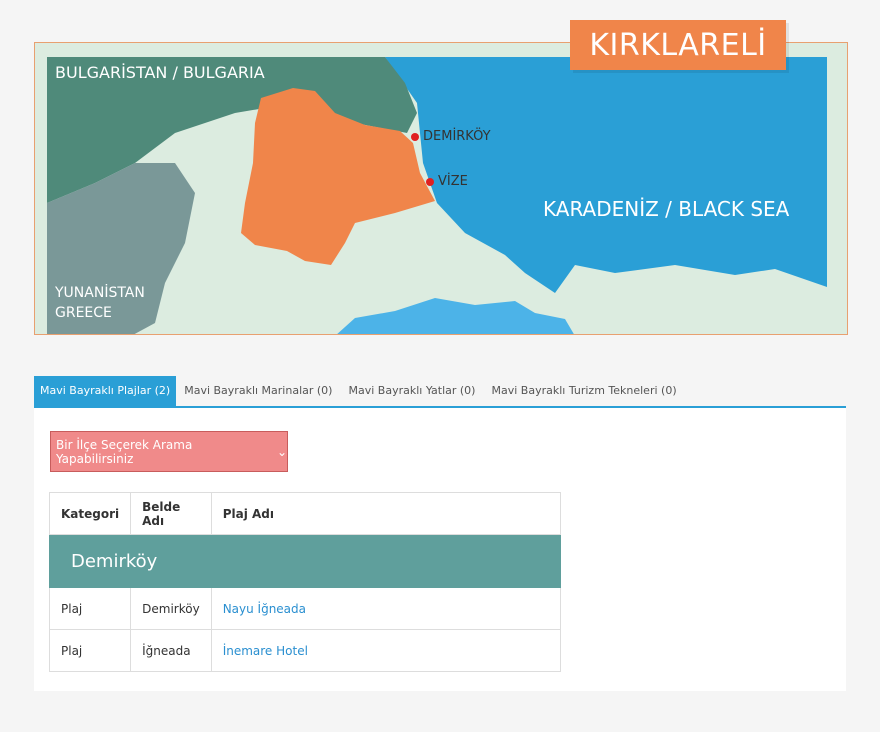  I want to click on city-demirkoy: DEMİRKÖY, so click(451, 136).